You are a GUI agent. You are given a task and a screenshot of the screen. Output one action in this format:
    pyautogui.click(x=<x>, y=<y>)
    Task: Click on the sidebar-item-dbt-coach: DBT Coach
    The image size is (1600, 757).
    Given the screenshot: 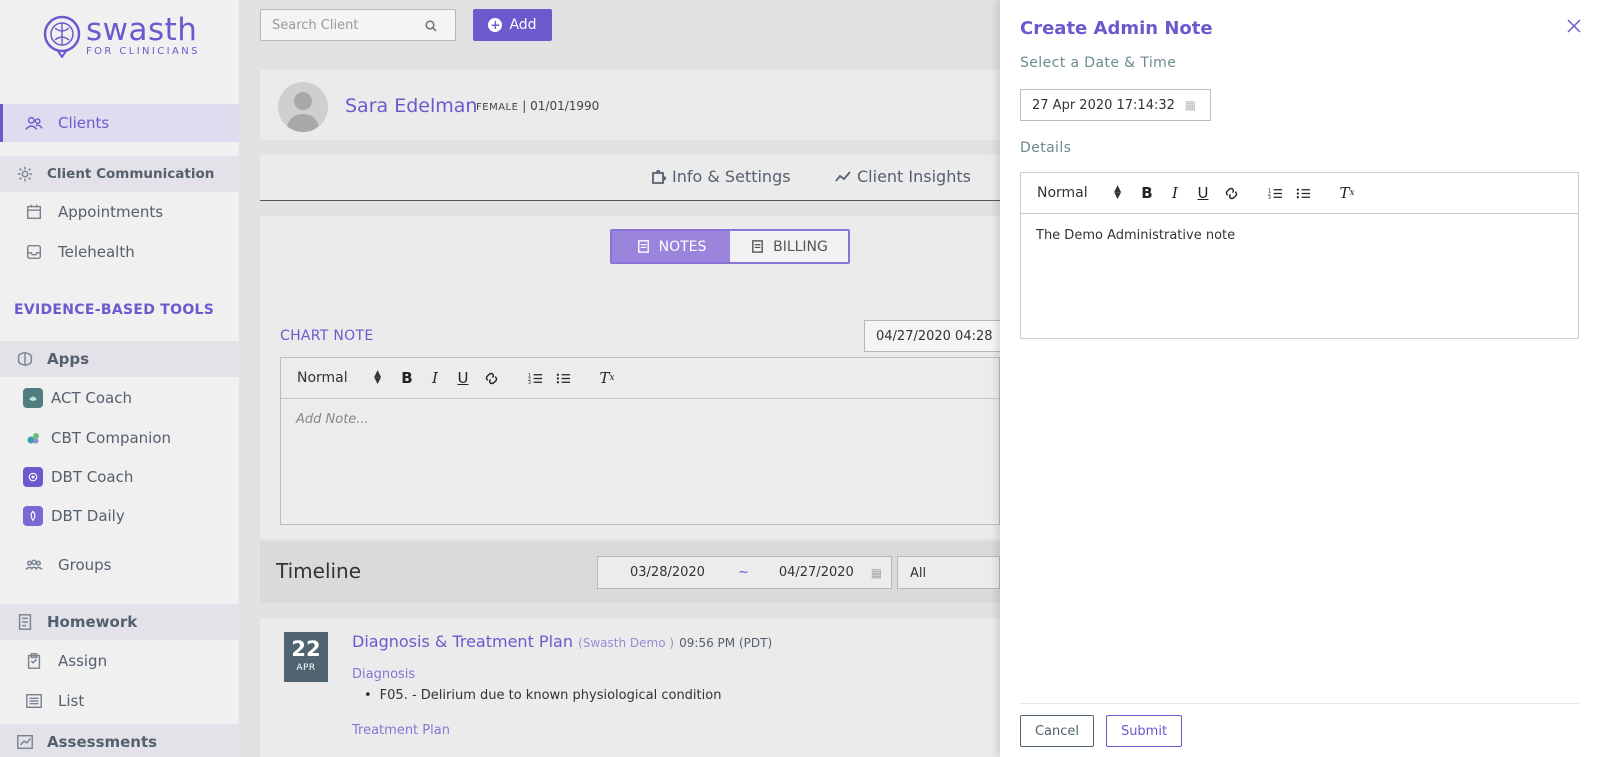 What is the action you would take?
    pyautogui.click(x=119, y=477)
    